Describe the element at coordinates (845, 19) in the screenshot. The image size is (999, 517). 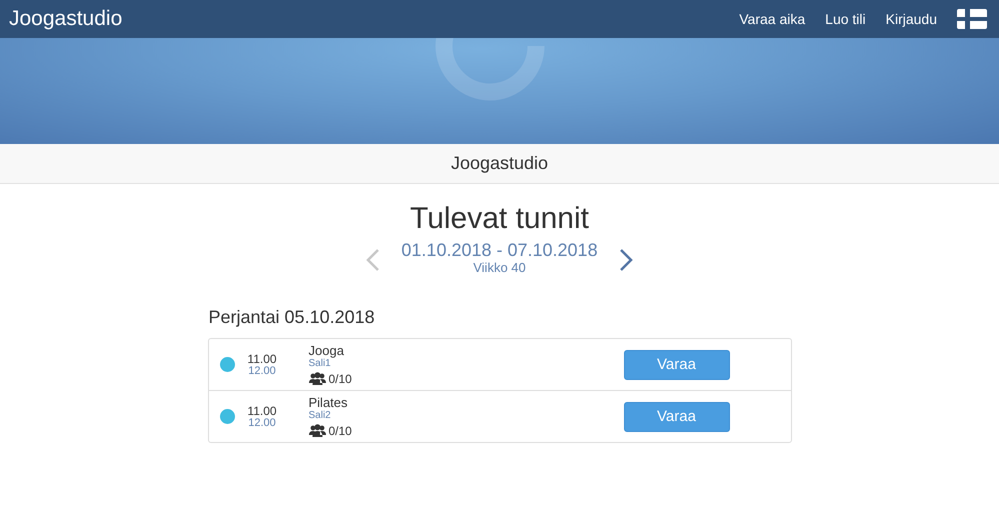
I see `nav-link: Luo tili` at that location.